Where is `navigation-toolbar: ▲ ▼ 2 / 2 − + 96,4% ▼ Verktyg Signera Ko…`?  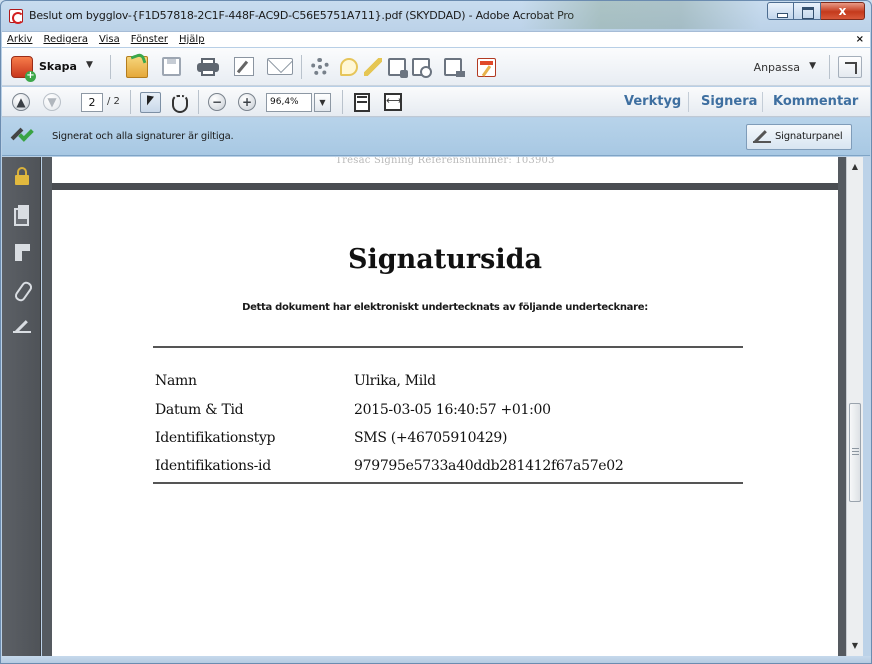
navigation-toolbar: ▲ ▼ 2 / 2 − + 96,4% ▼ Verktyg Signera Ko… is located at coordinates (436, 102).